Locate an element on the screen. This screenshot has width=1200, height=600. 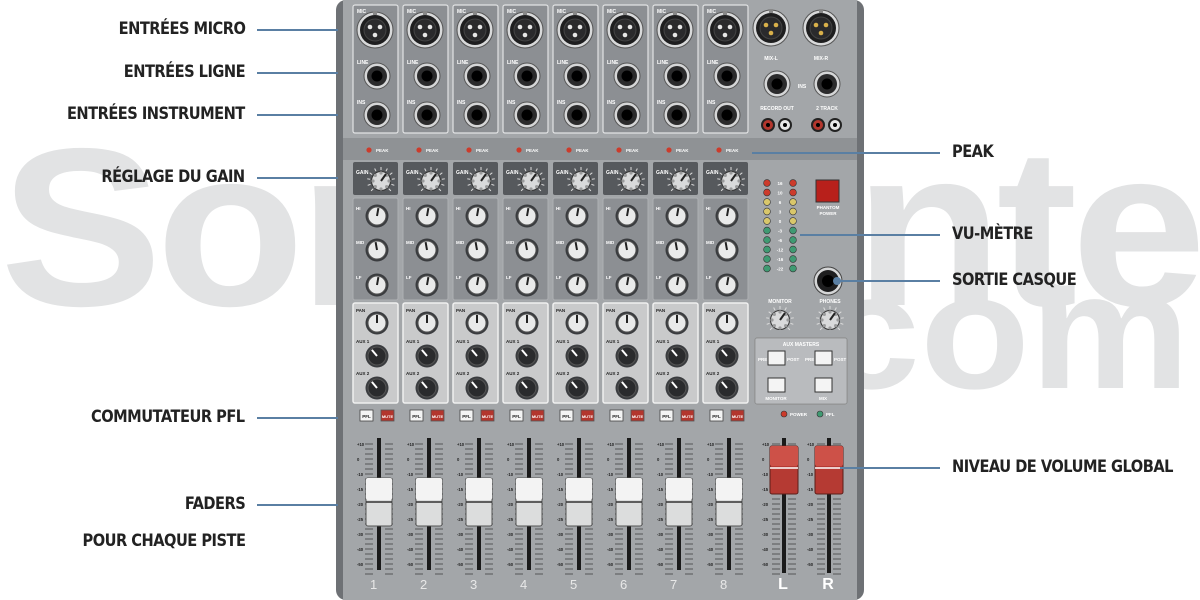
eq-label: HI is located at coordinates (608, 208).